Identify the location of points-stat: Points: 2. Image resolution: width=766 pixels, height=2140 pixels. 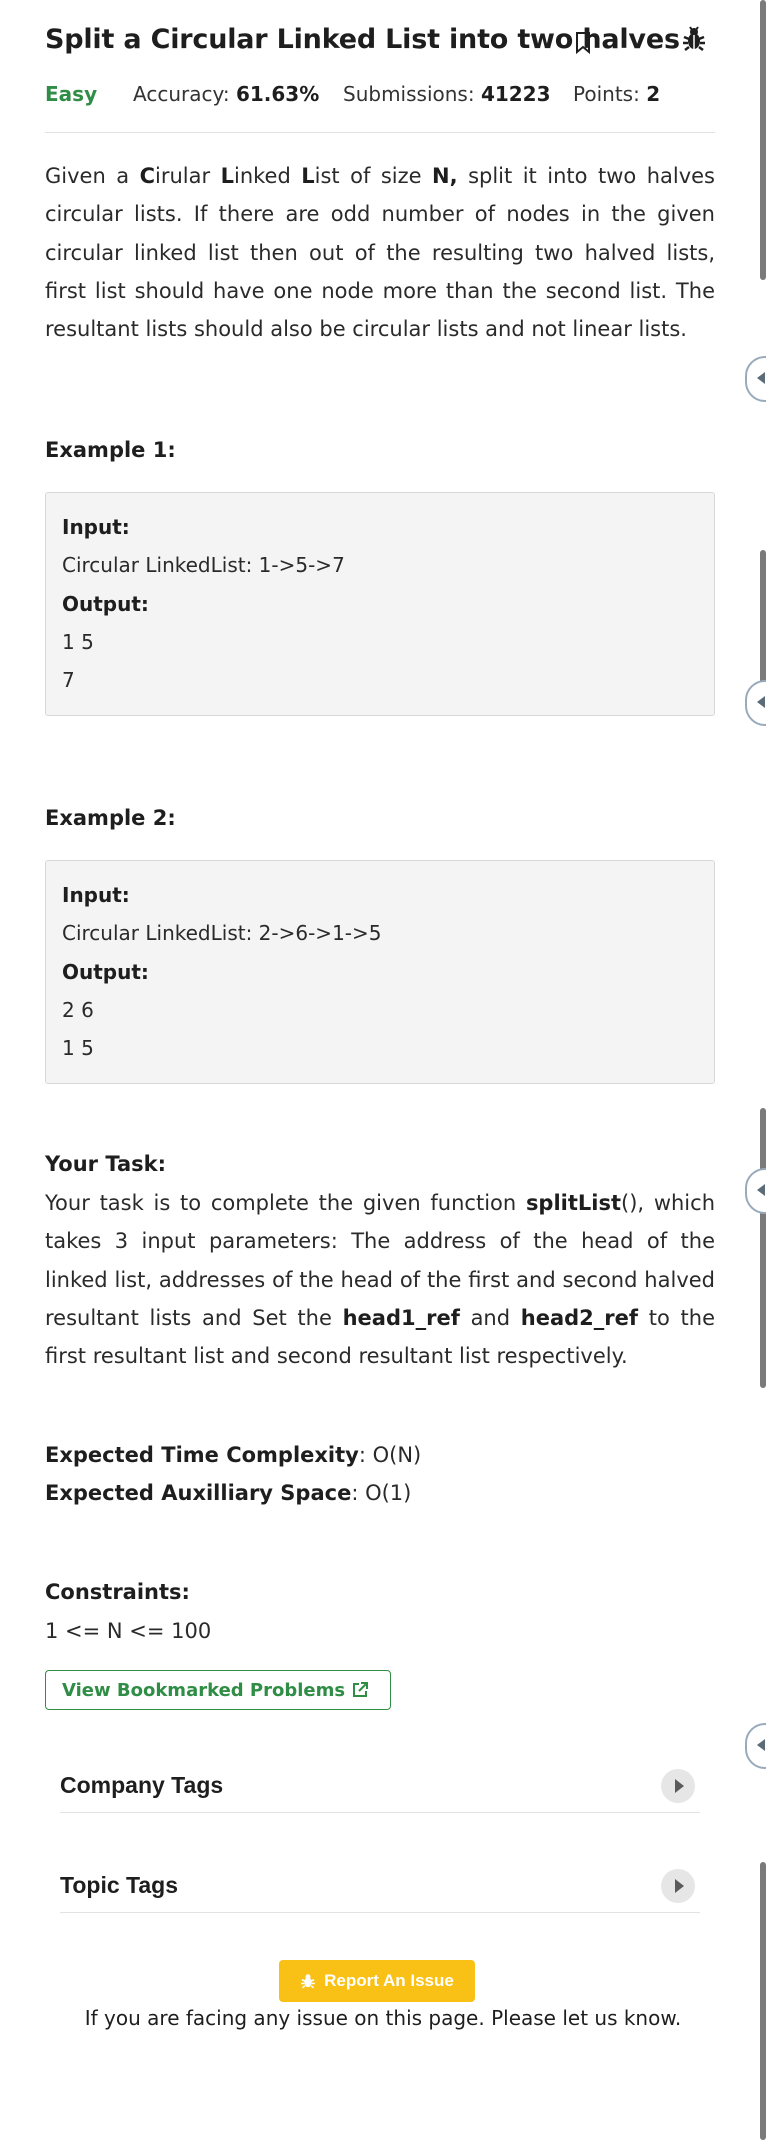
(617, 94).